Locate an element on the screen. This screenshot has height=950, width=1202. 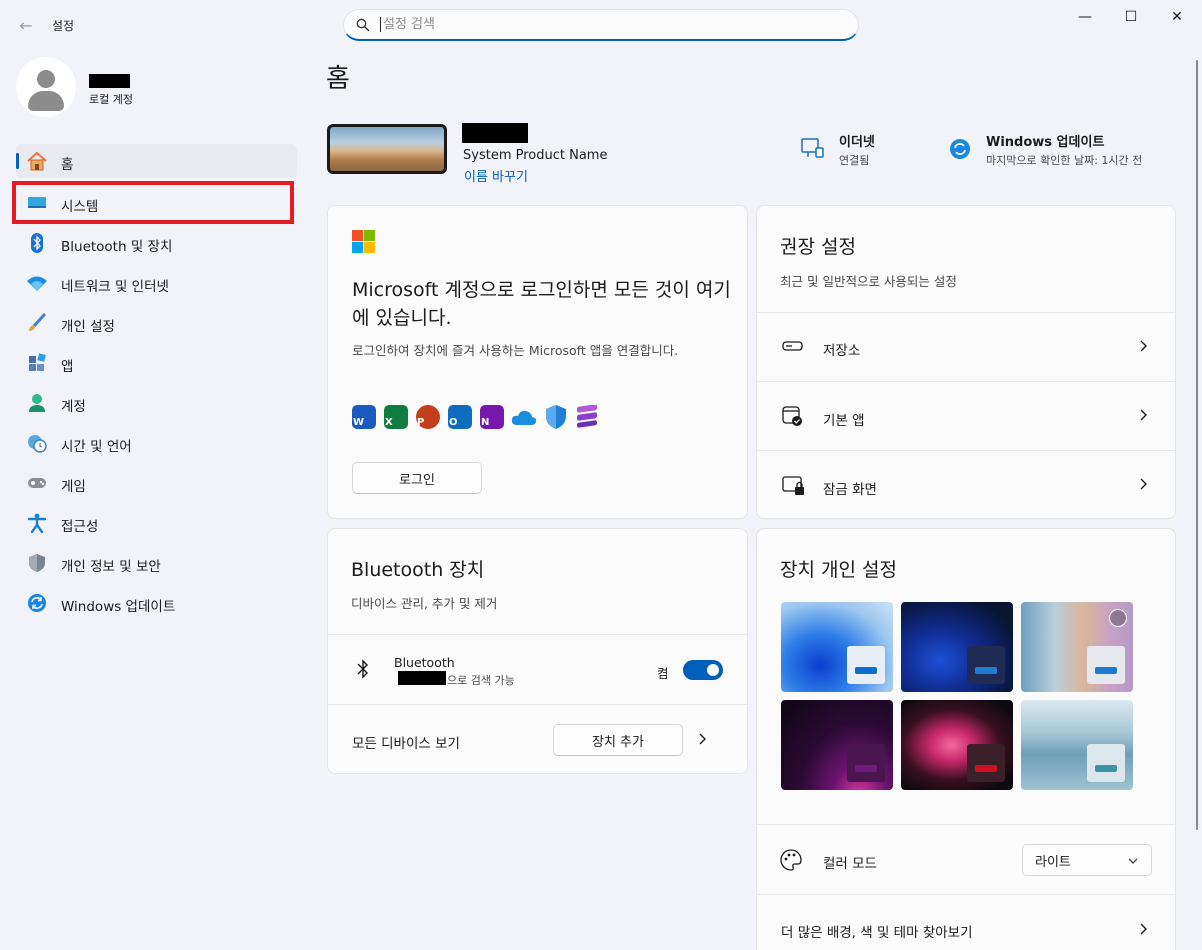
powerpoint-icon: P is located at coordinates (428, 417).